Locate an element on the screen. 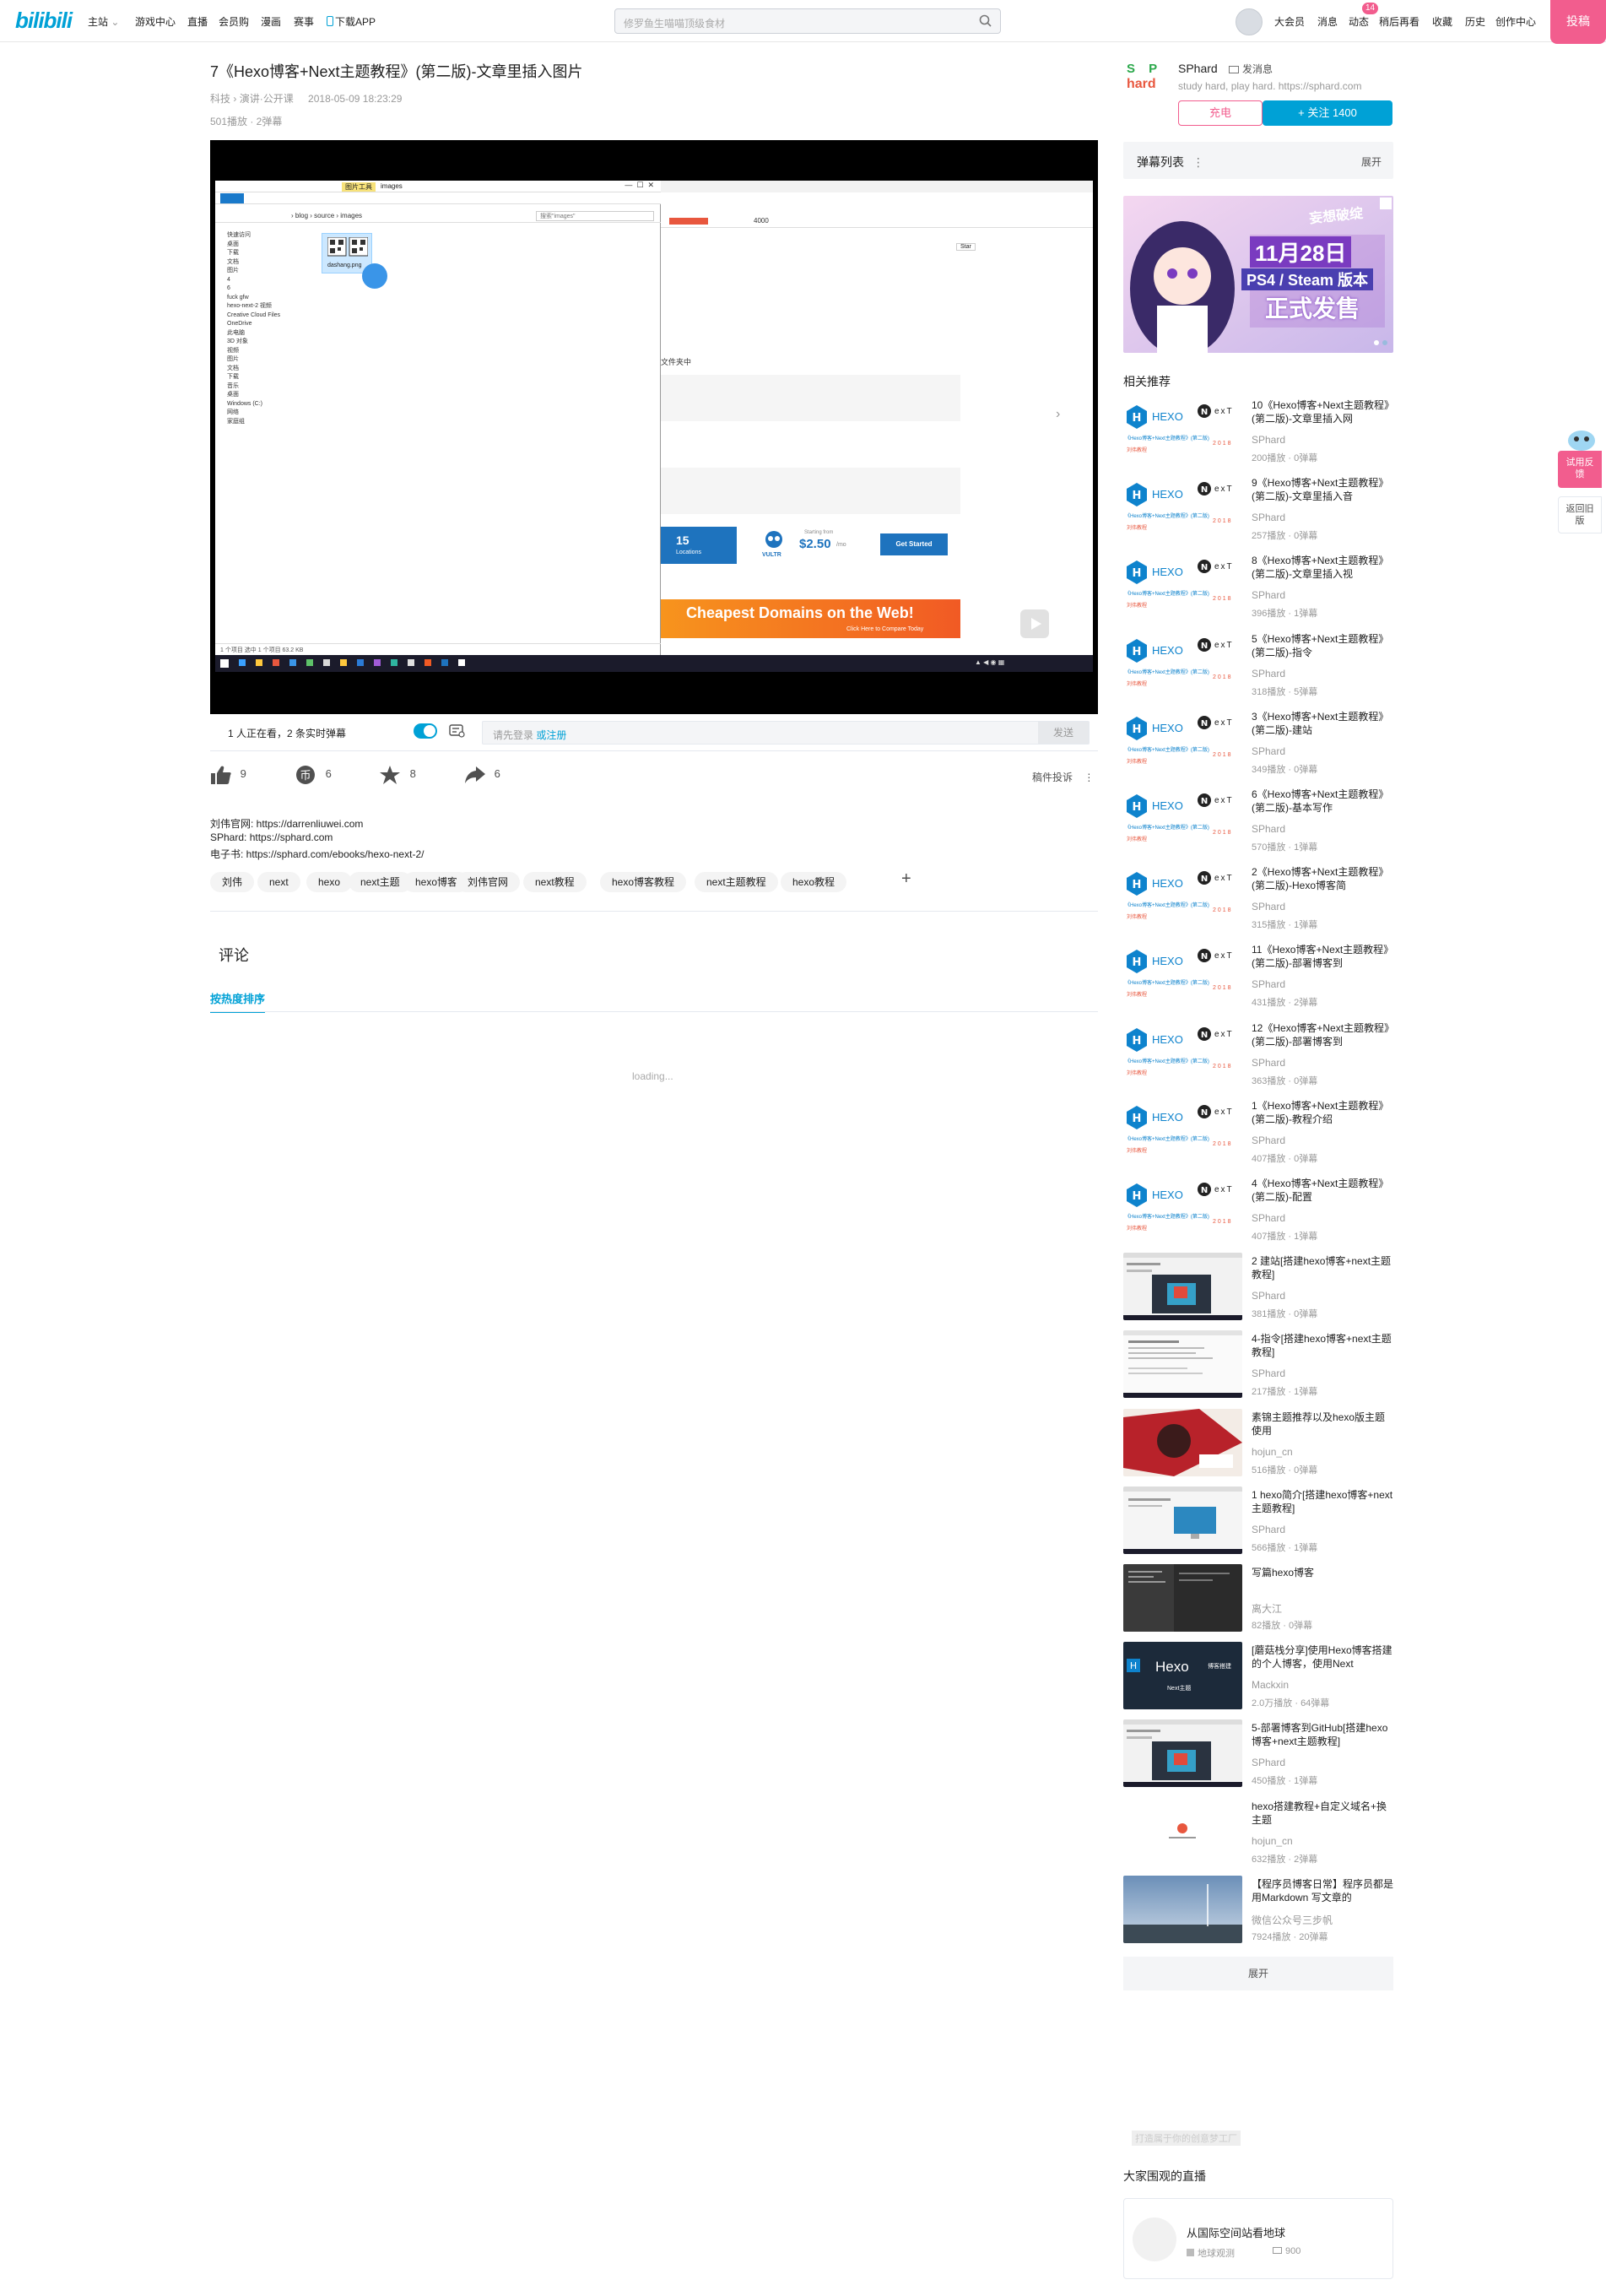  related-title: 1 hexo简介[搭建hexo博客+next主题教程] is located at coordinates (1324, 1501).